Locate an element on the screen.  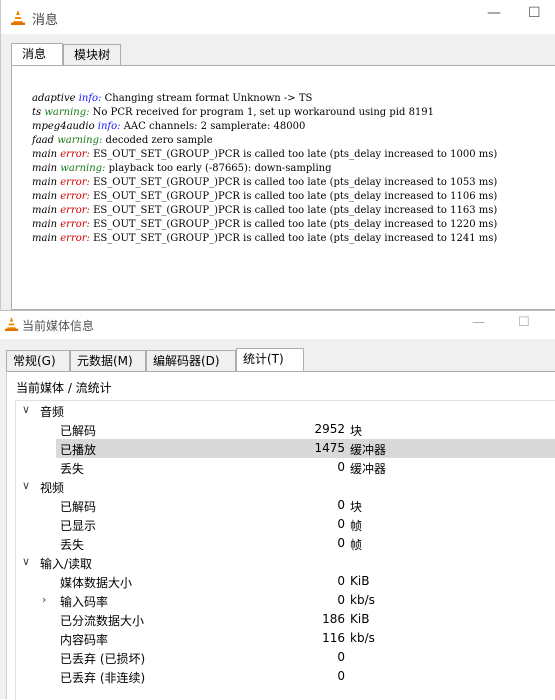
tree-item-unit: 块 is located at coordinates (356, 507).